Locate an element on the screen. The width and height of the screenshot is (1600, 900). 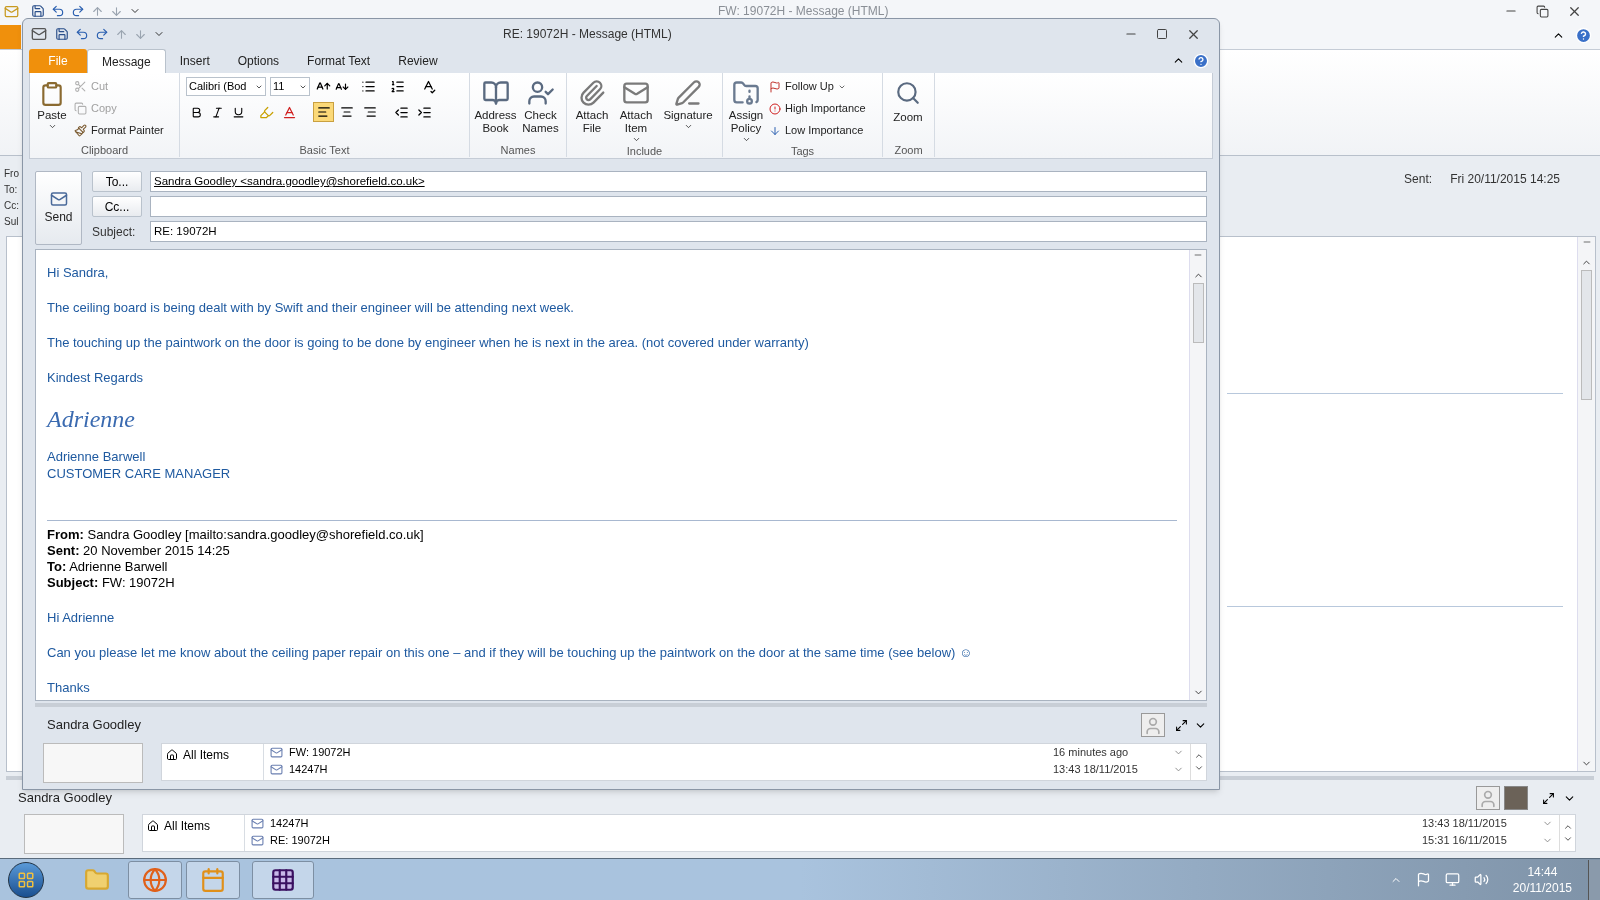
window-icon is located at coordinates (39, 34).